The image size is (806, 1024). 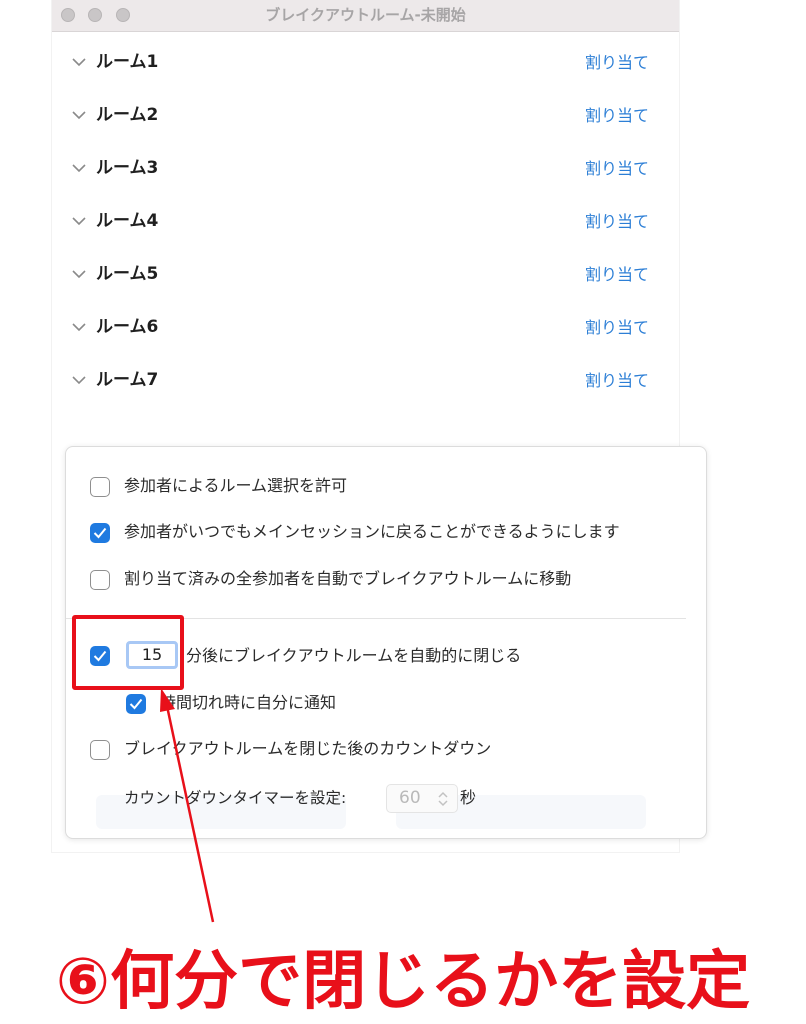 I want to click on auto-close-label: 分後にブレイクアウトルームを自動的に閉じる, so click(x=354, y=655).